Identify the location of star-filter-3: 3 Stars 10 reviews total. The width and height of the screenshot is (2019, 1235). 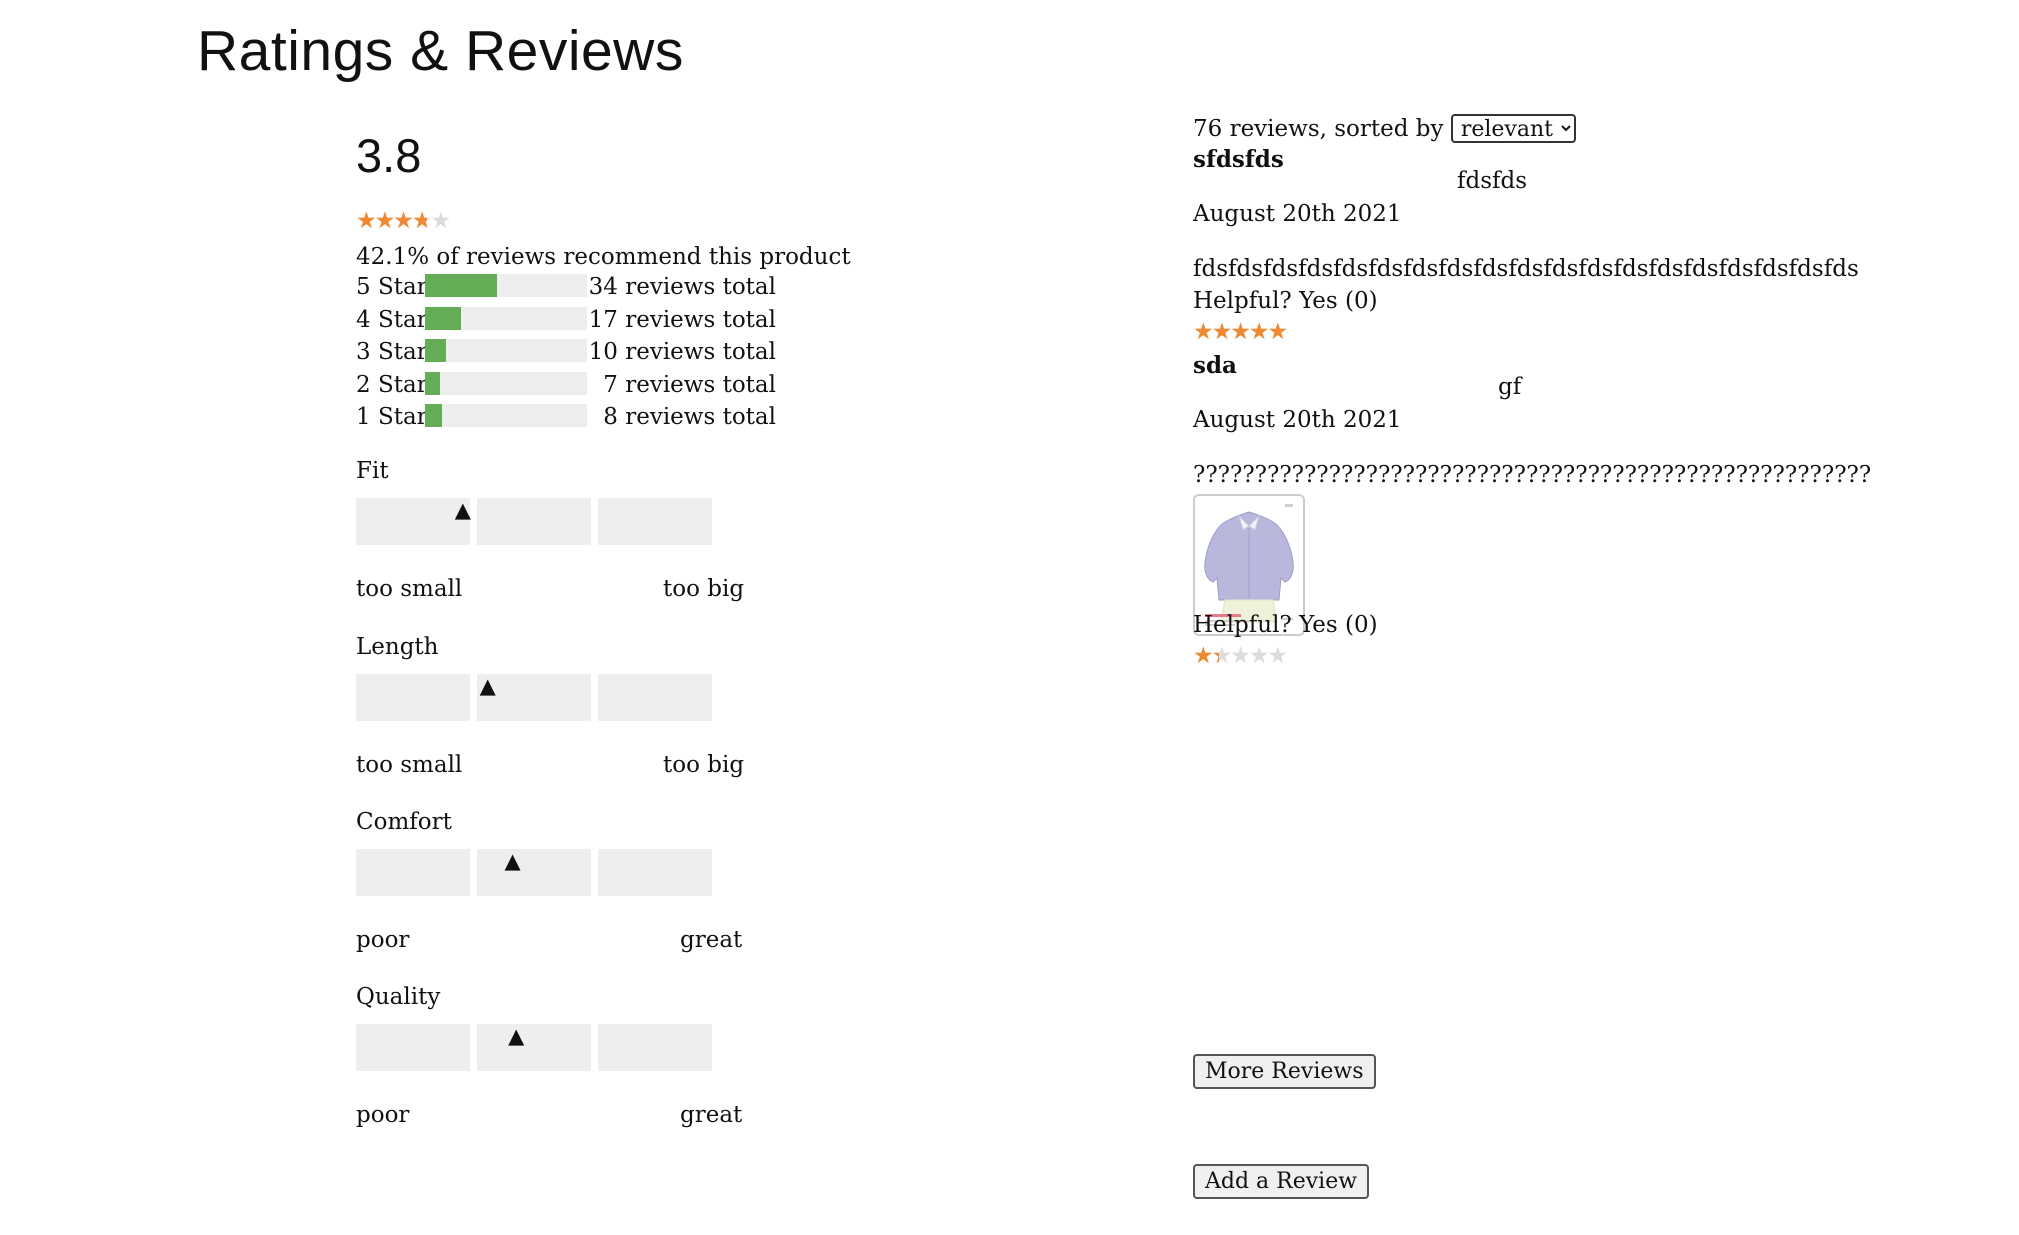
(566, 355).